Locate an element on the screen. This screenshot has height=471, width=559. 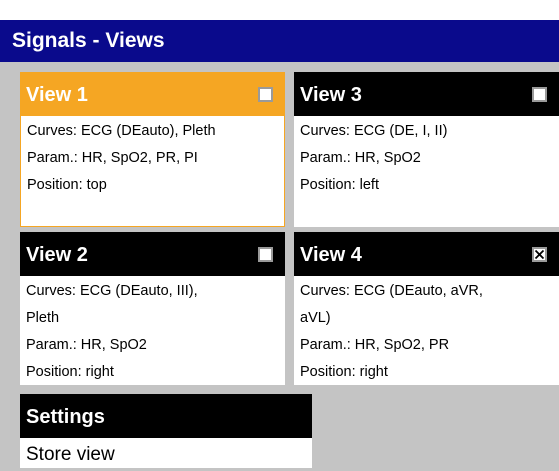
view-card-2-curves-cont: Pleth is located at coordinates (43, 318).